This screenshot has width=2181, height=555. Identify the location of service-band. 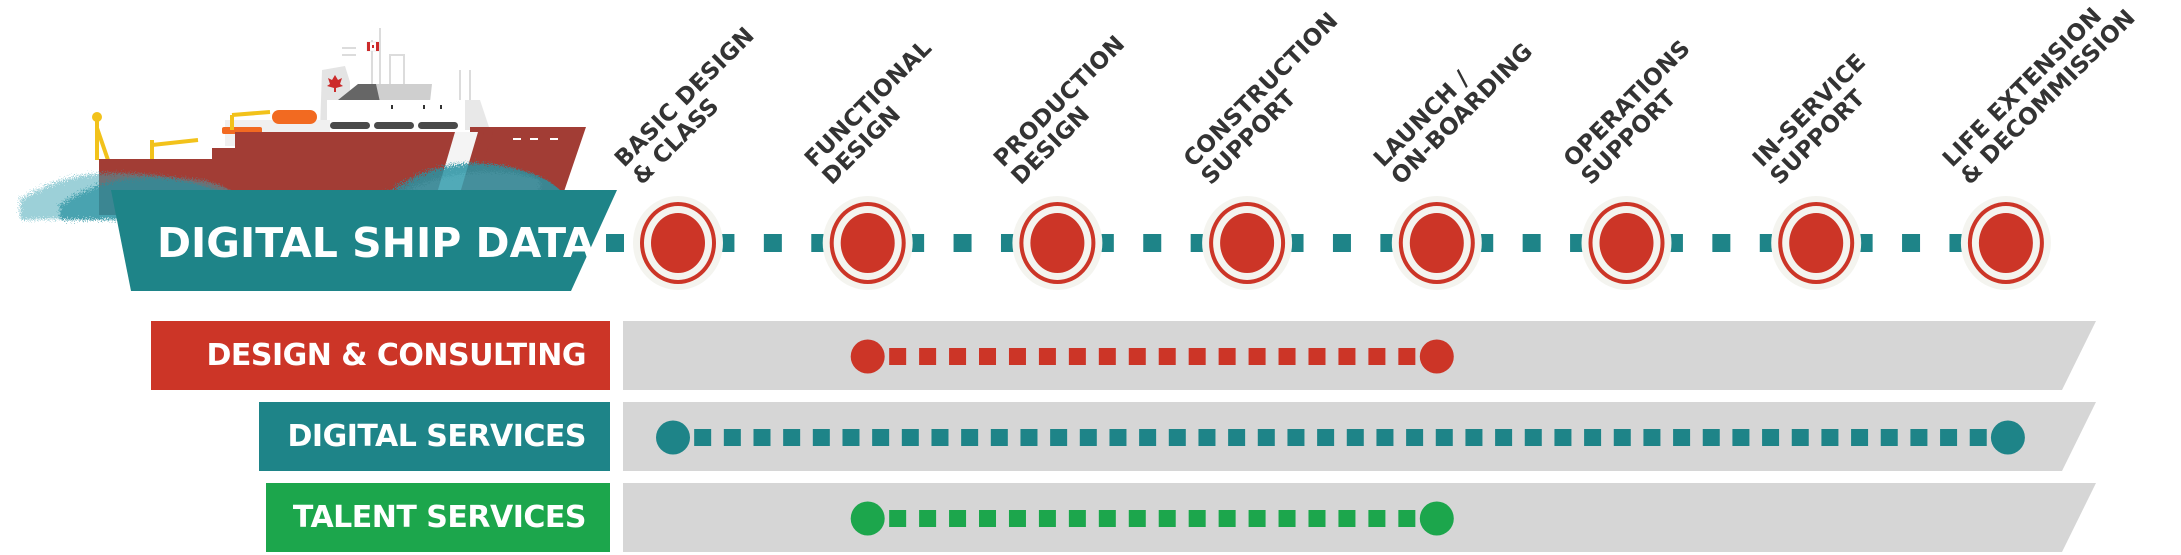
(1359, 355).